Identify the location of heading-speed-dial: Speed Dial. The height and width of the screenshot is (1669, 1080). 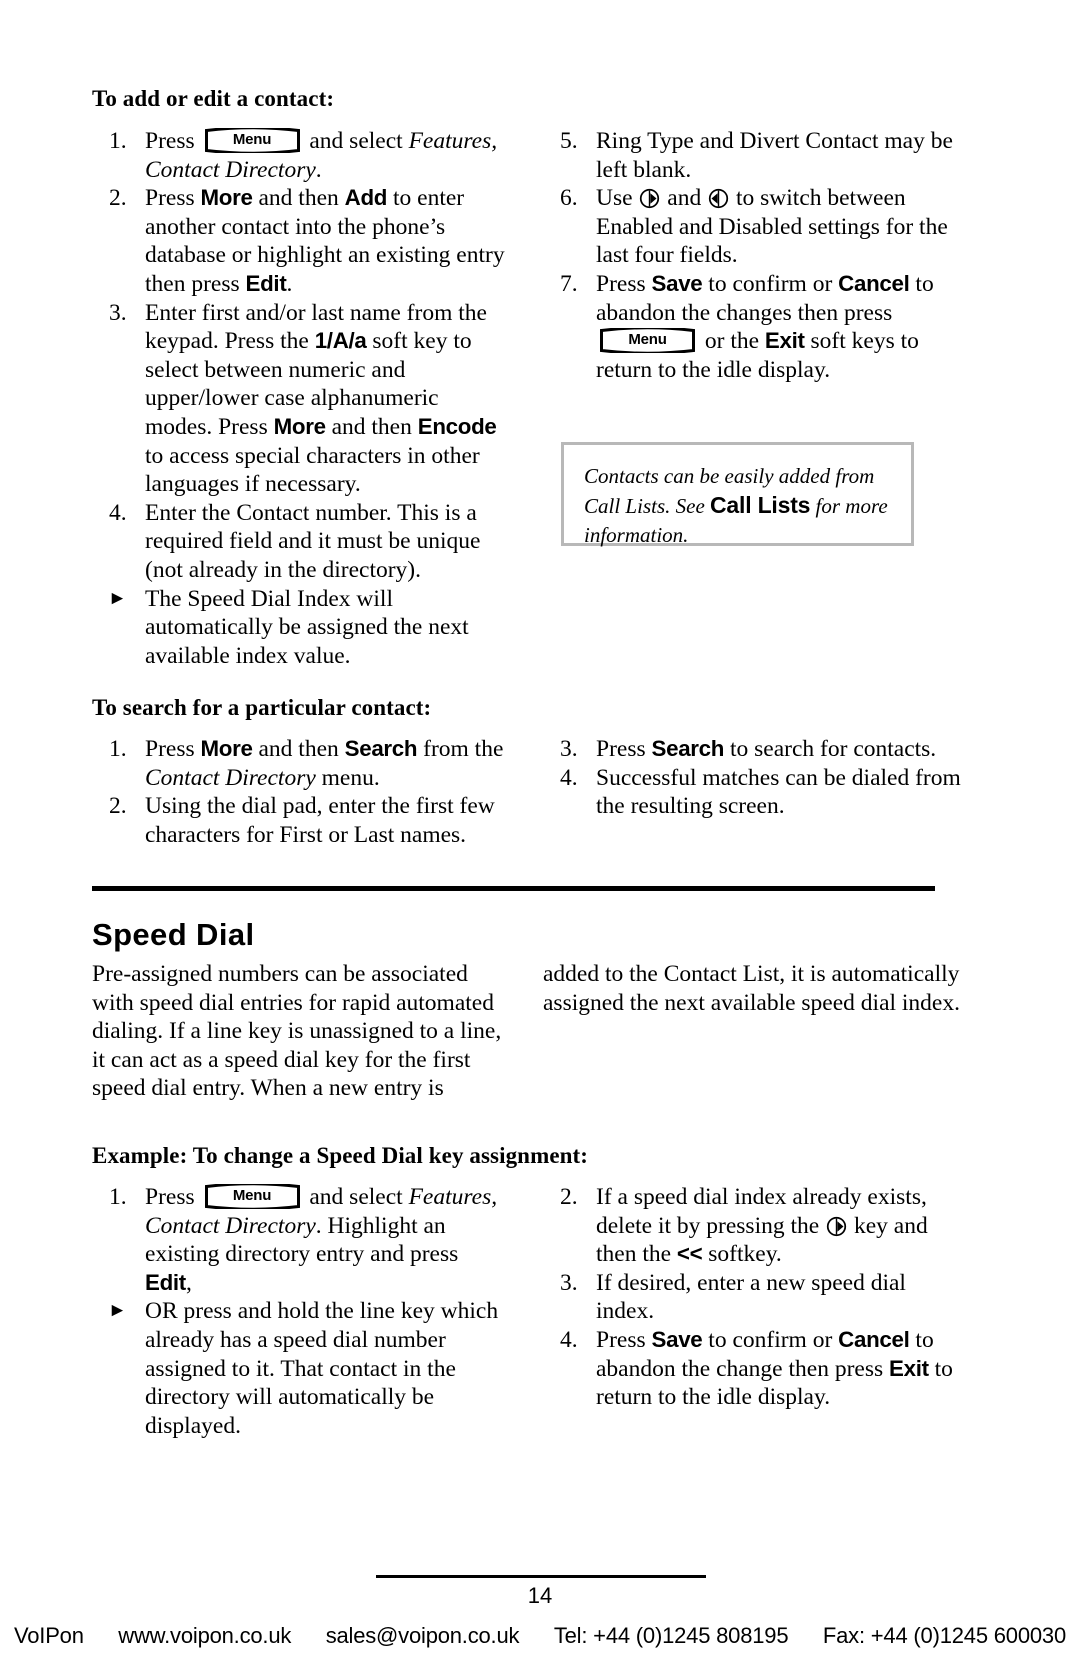
(173, 934).